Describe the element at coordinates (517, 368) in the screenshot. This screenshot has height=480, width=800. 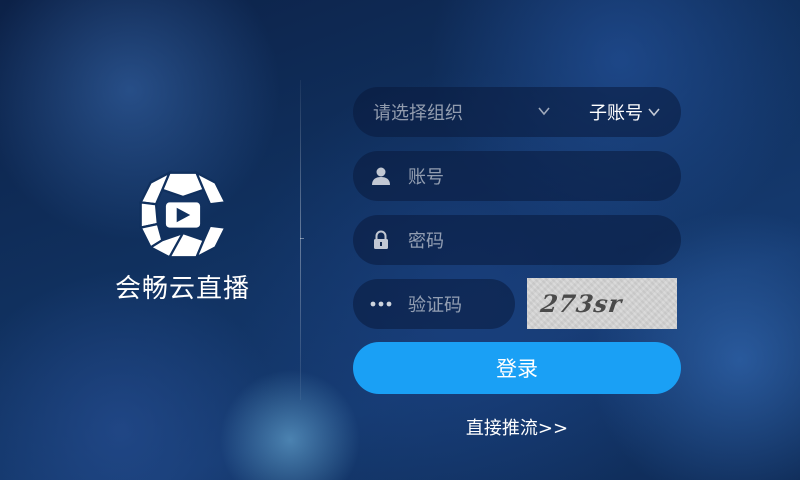
I see `login-button: 登录` at that location.